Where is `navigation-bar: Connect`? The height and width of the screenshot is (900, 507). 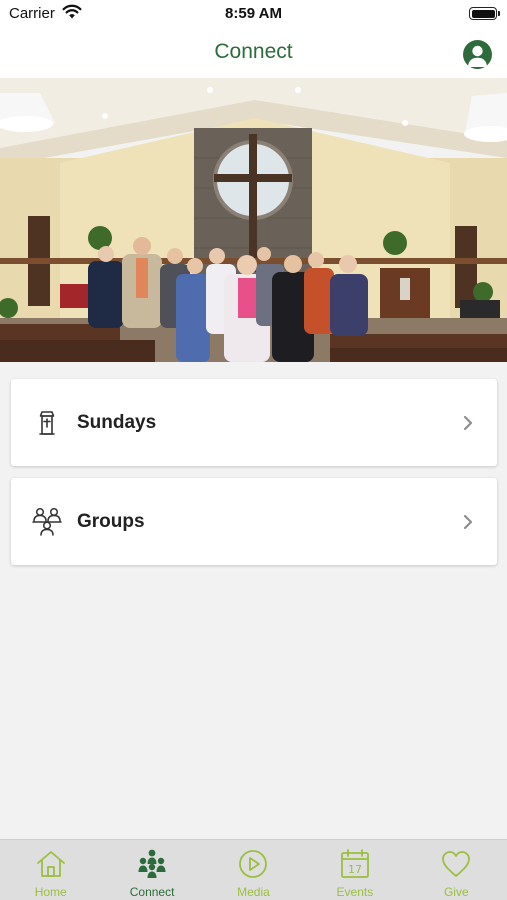
navigation-bar: Connect is located at coordinates (253, 54).